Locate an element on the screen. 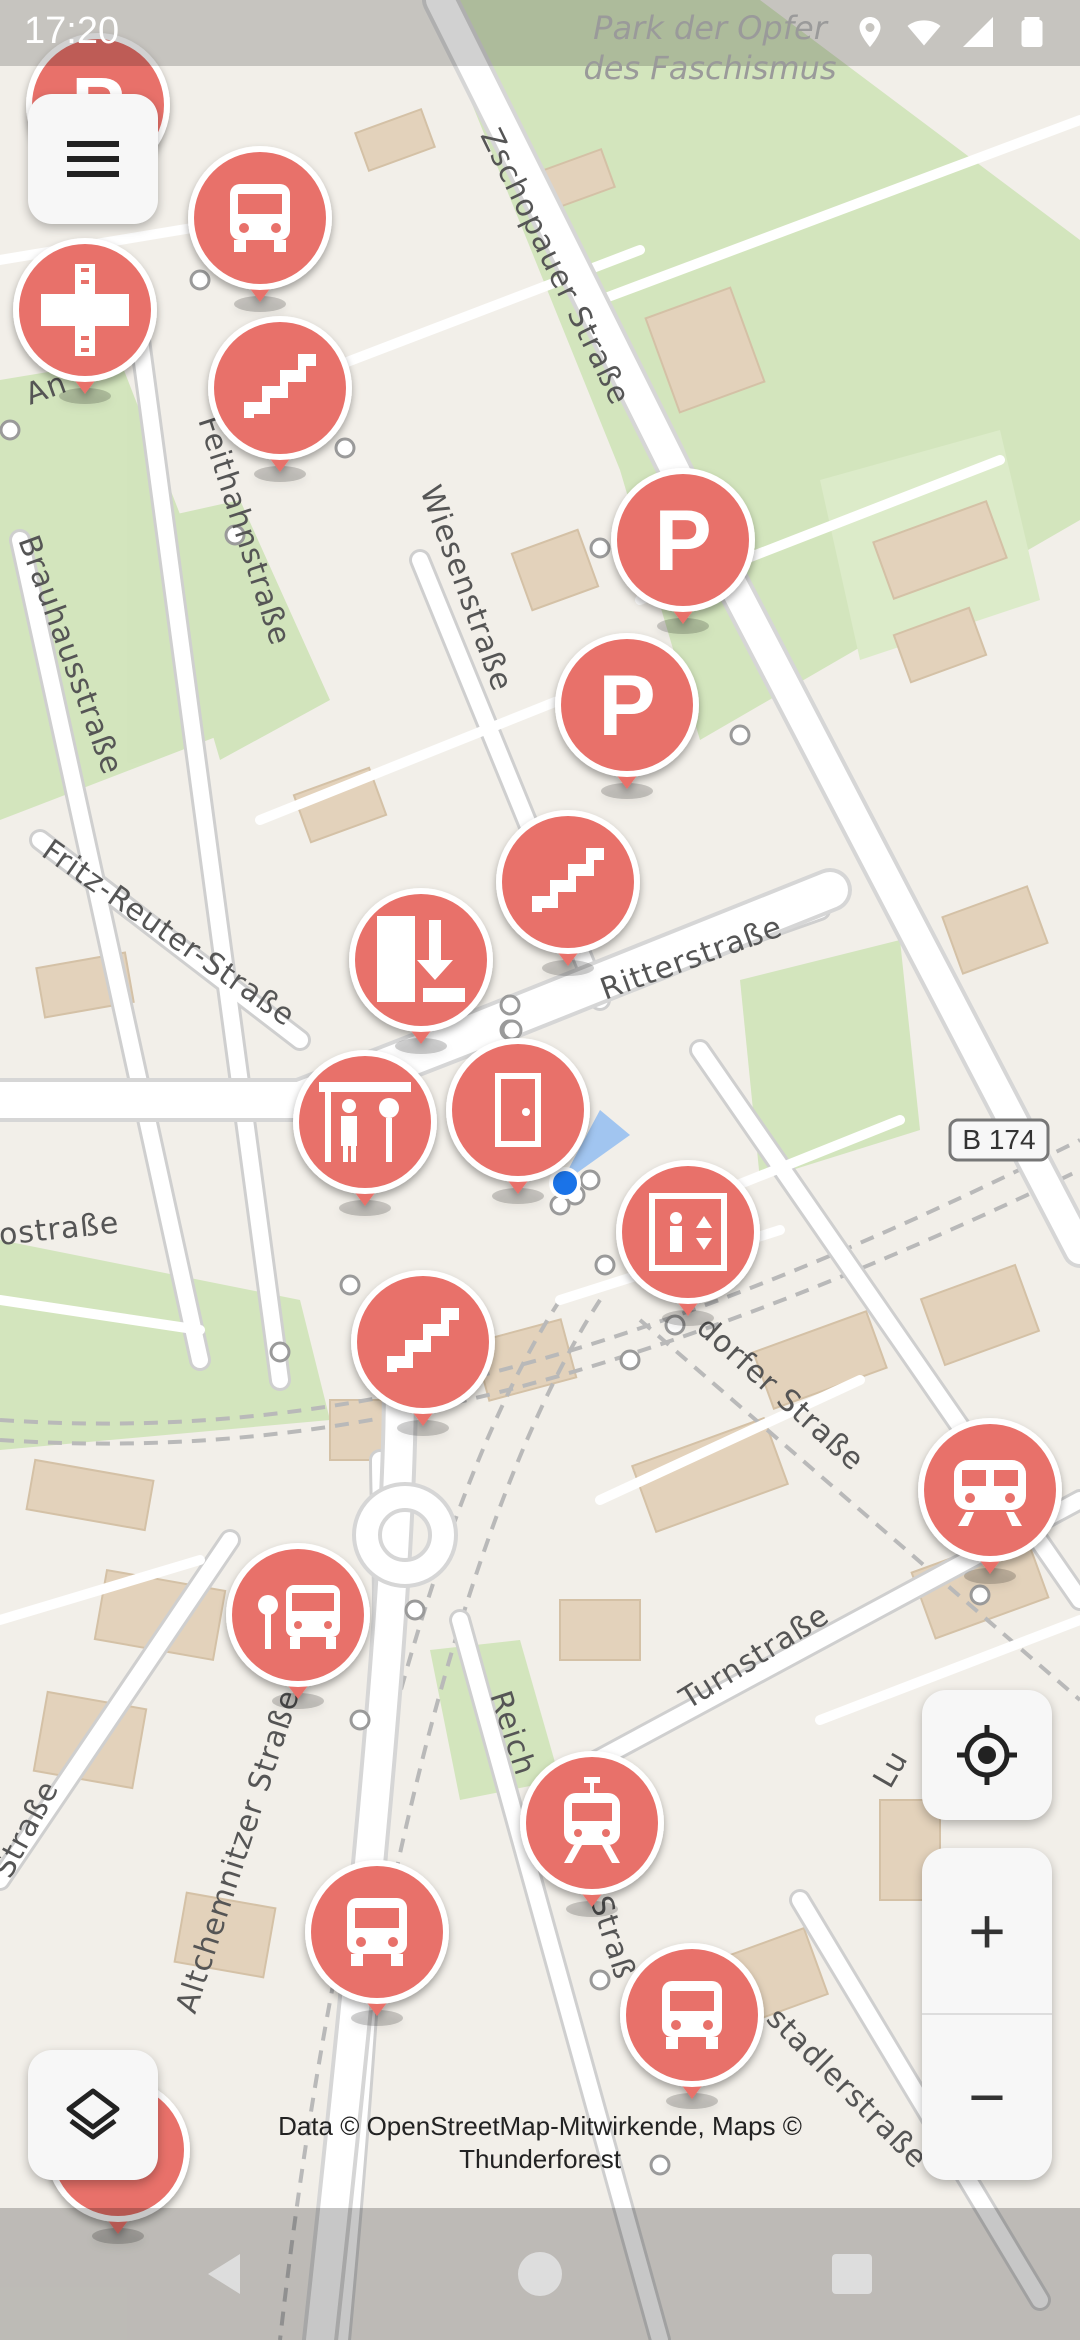  my-location-icon is located at coordinates (987, 1755).